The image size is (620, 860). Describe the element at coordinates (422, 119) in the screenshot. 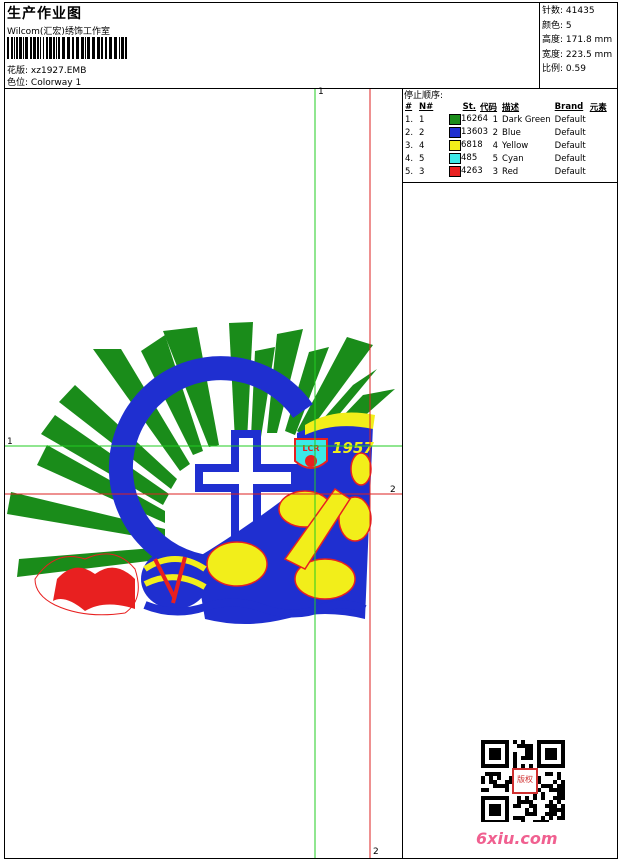

I see `row-n: 1` at that location.